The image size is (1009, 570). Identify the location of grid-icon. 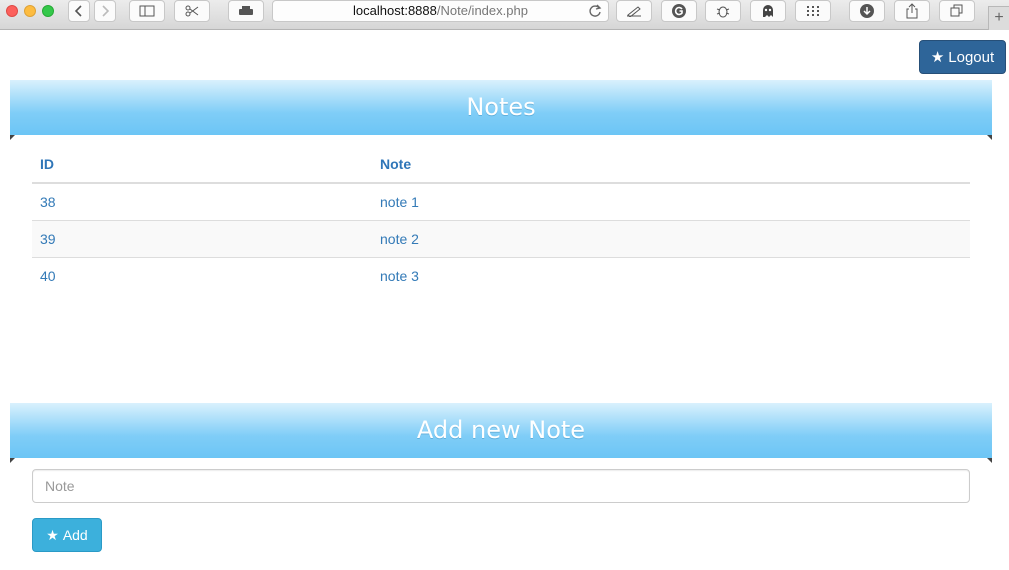
(813, 11).